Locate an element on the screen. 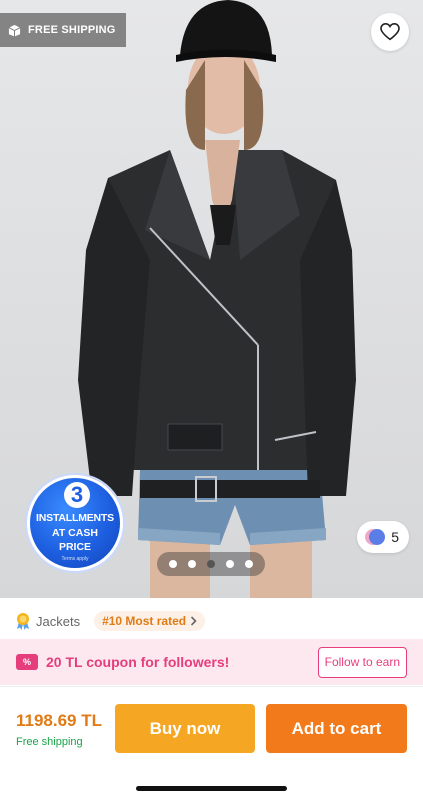 The height and width of the screenshot is (800, 423). rank-badge: #10 Most rated is located at coordinates (150, 621).